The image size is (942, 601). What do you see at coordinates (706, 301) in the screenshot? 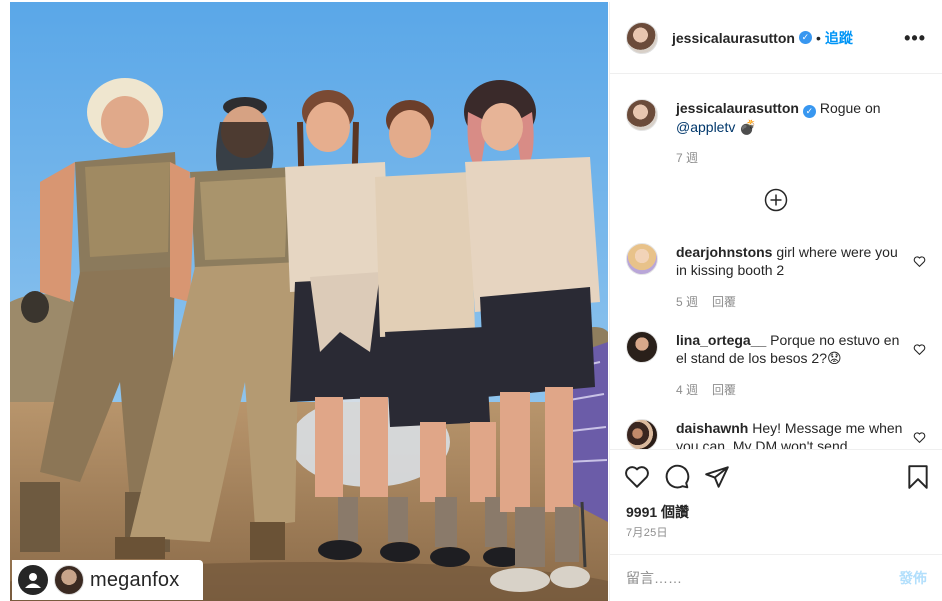
I see `comment-meta: 5 週回覆` at bounding box center [706, 301].